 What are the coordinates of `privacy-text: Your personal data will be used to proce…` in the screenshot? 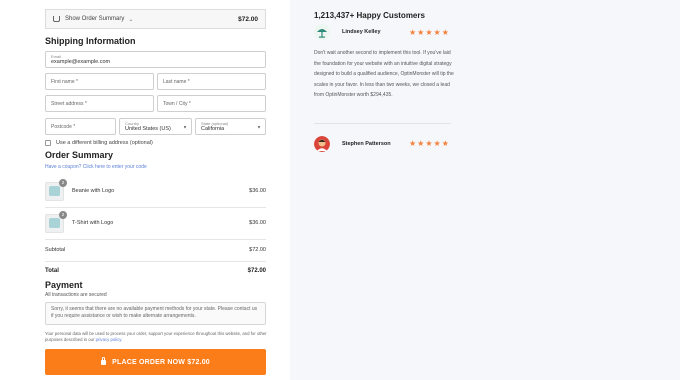 It's located at (156, 336).